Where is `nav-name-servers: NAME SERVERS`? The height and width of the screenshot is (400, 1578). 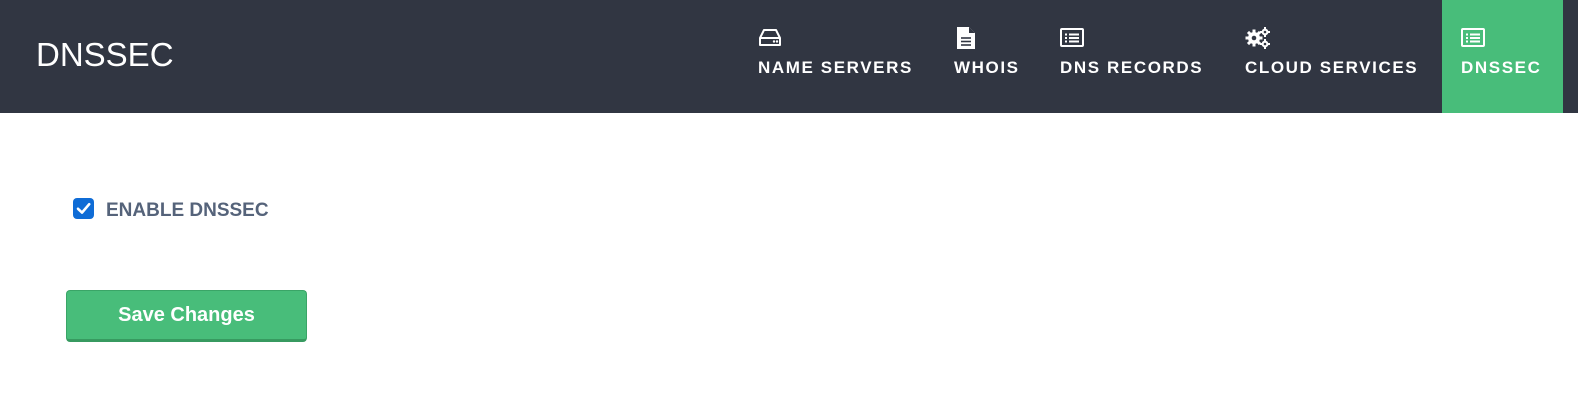 nav-name-servers: NAME SERVERS is located at coordinates (837, 56).